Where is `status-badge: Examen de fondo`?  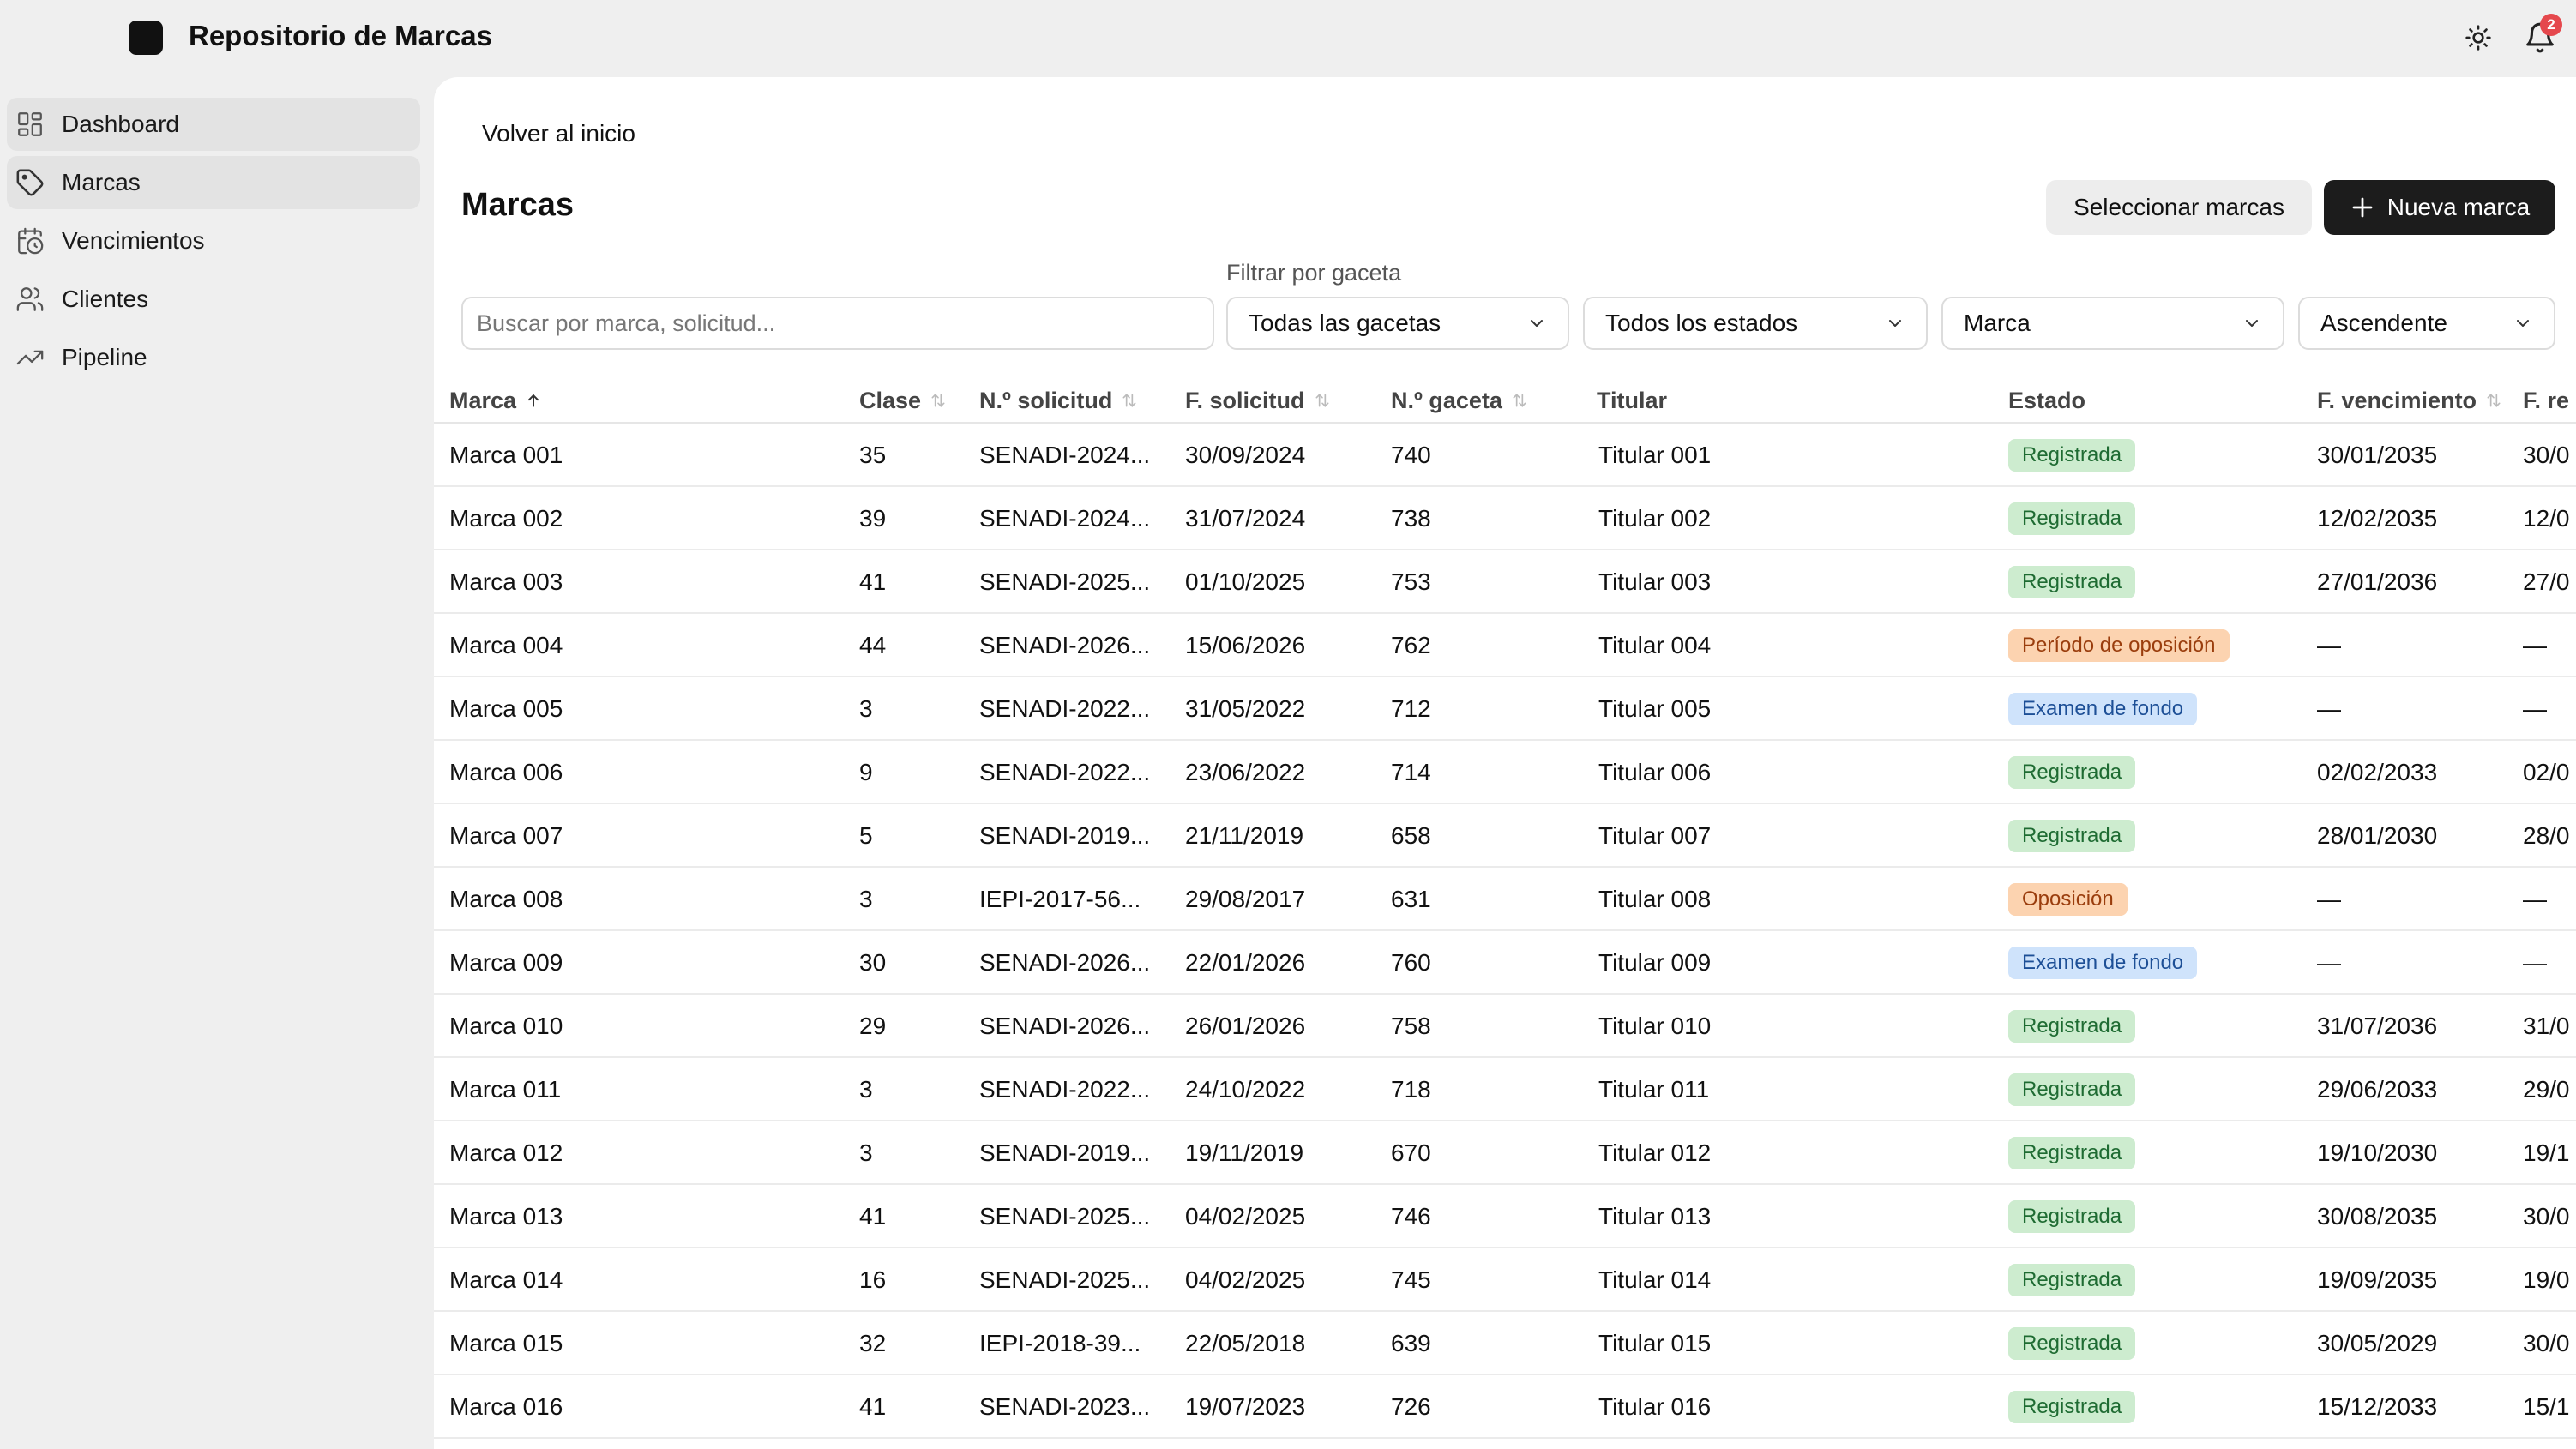
status-badge: Examen de fondo is located at coordinates (2103, 963).